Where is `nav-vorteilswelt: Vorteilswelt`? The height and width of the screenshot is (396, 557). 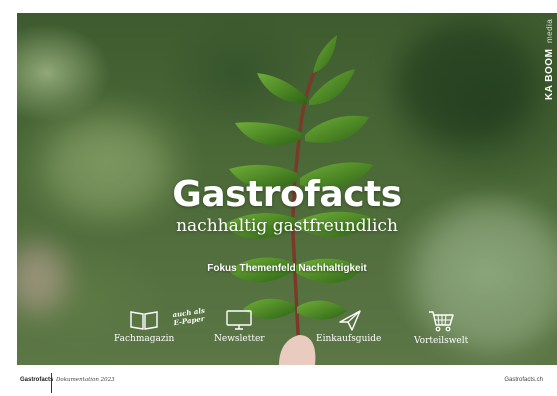
nav-vorteilswelt: Vorteilswelt is located at coordinates (441, 327).